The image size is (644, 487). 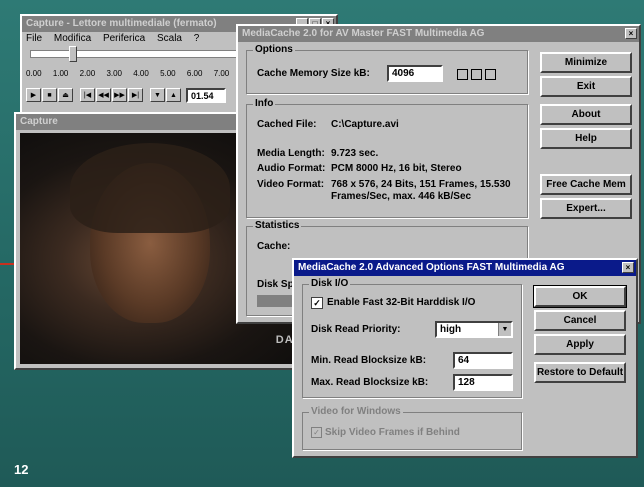 What do you see at coordinates (49, 95) in the screenshot?
I see `stop-icon: ■` at bounding box center [49, 95].